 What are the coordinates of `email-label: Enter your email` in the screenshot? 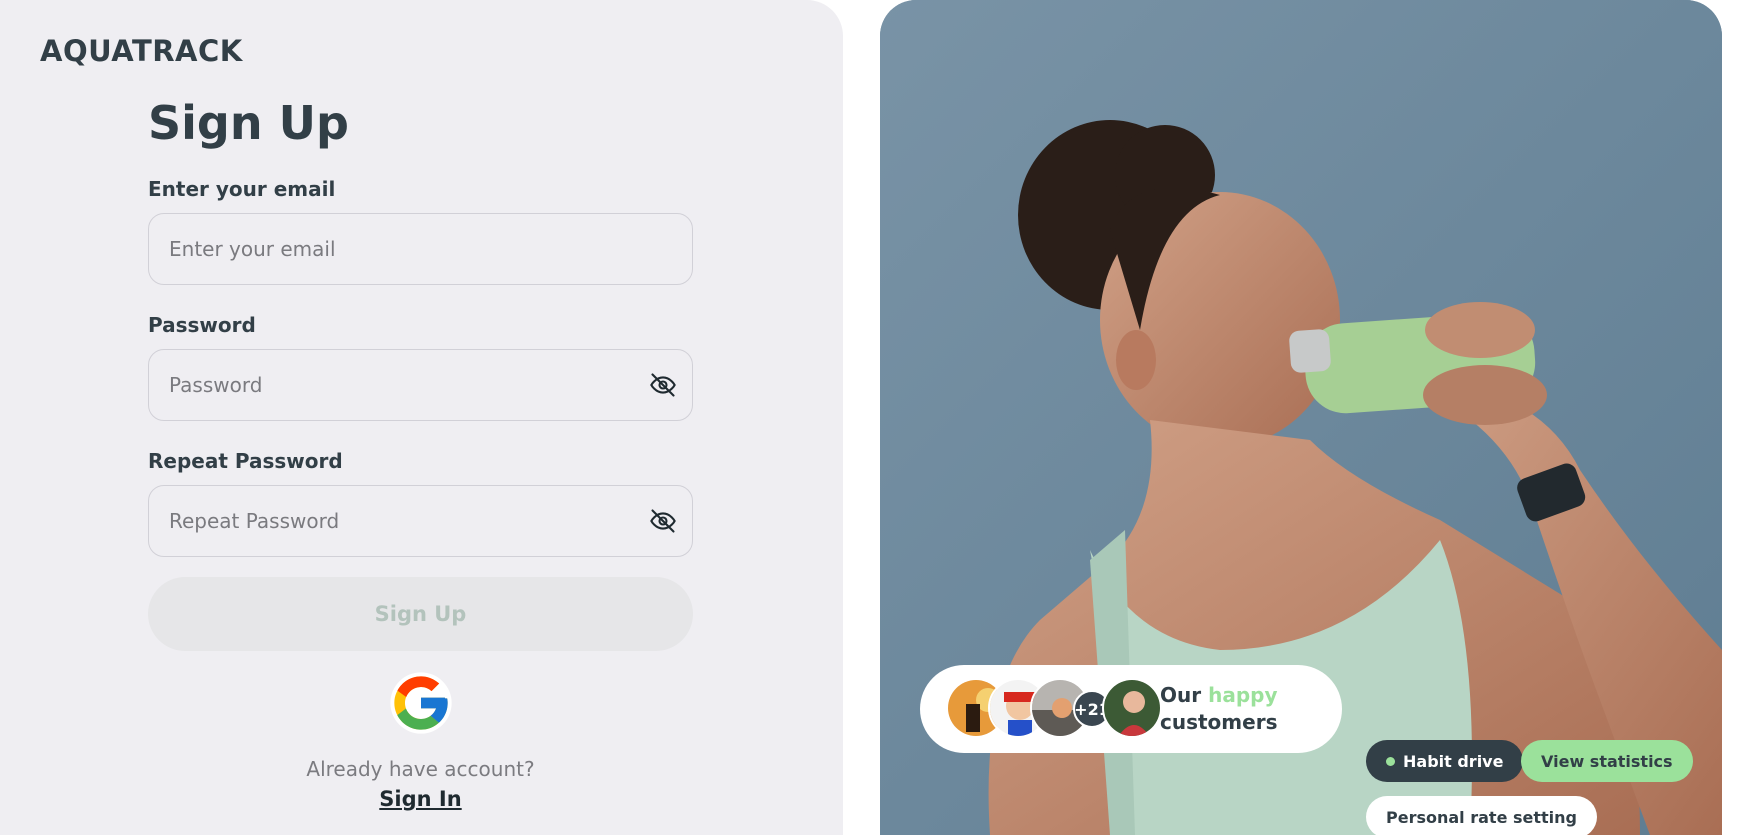 It's located at (242, 188).